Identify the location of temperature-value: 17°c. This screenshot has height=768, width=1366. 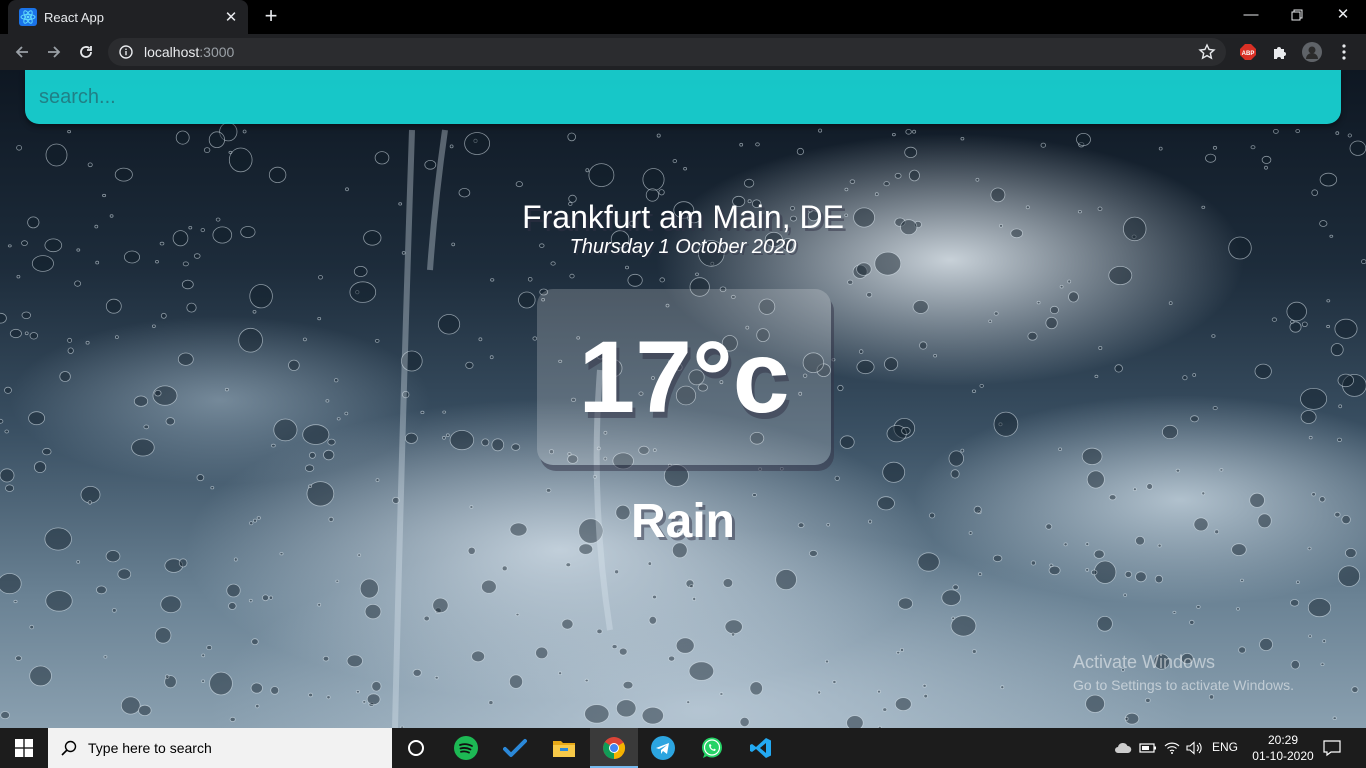
(684, 376).